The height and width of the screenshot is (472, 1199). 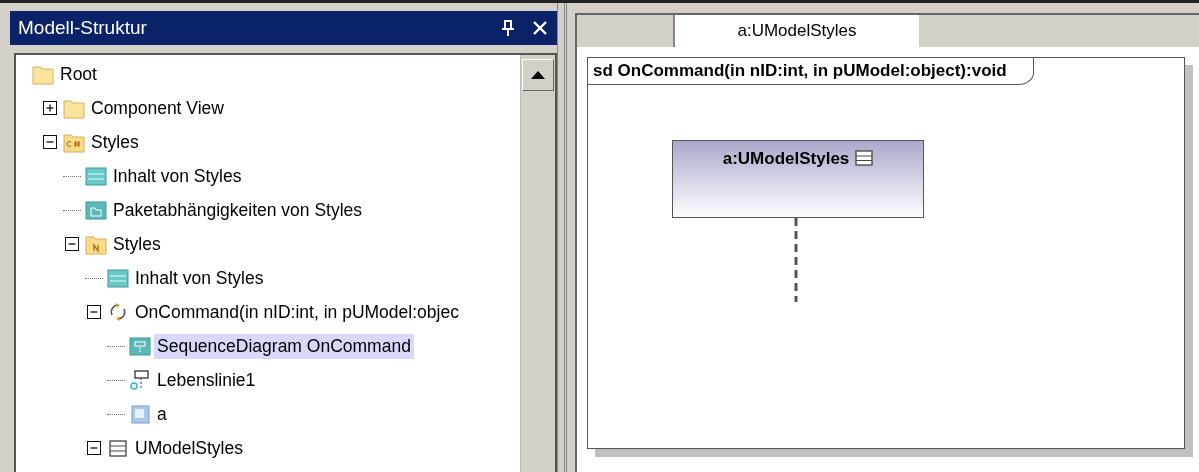 What do you see at coordinates (508, 28) in the screenshot?
I see `pin-icon` at bounding box center [508, 28].